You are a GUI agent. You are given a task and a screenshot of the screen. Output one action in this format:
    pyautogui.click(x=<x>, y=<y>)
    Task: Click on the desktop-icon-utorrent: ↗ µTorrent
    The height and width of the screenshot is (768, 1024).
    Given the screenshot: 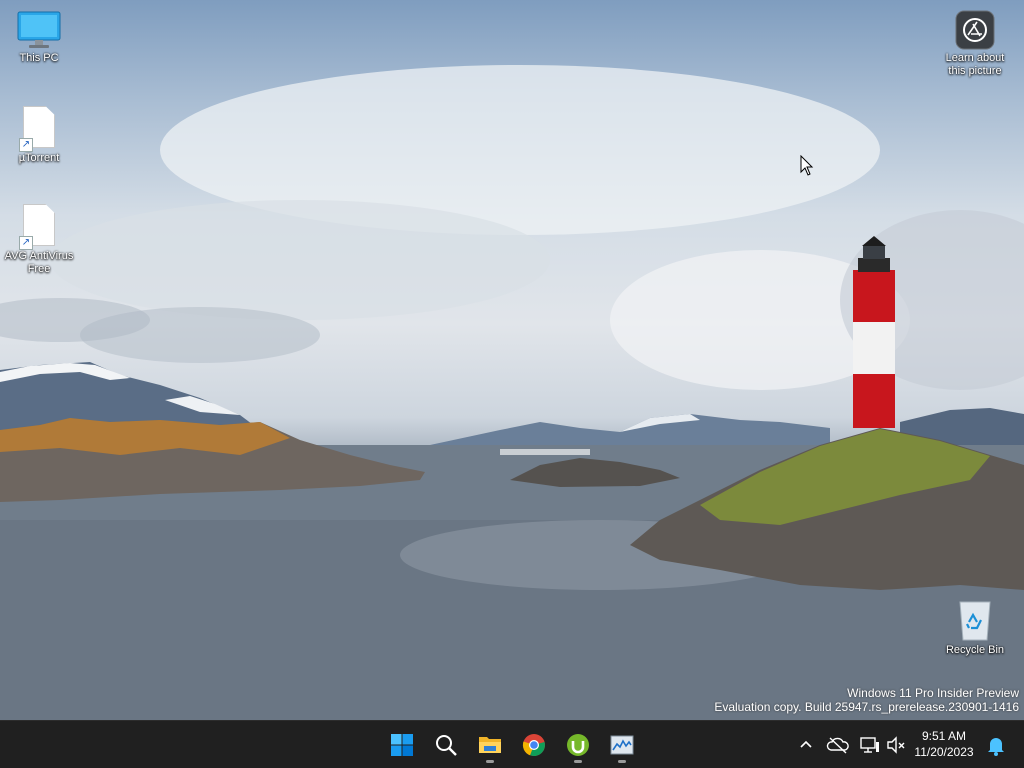 What is the action you would take?
    pyautogui.click(x=39, y=135)
    